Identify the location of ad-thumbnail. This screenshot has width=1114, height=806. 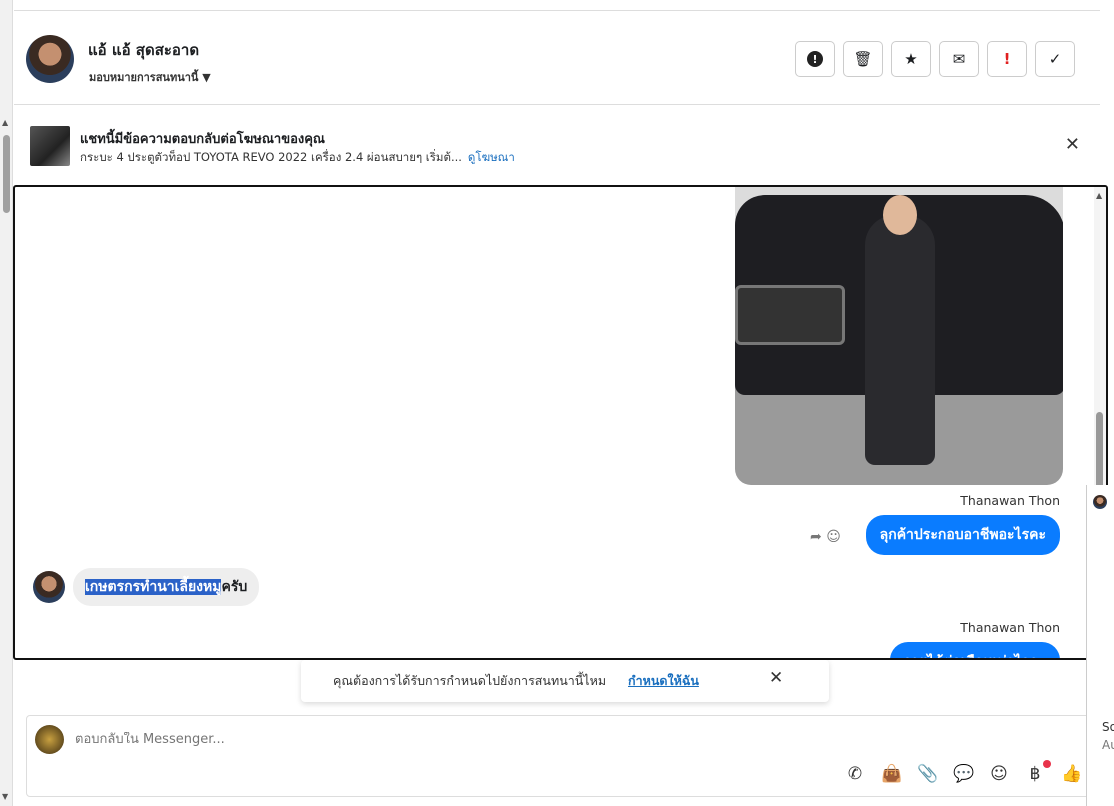
(50, 146).